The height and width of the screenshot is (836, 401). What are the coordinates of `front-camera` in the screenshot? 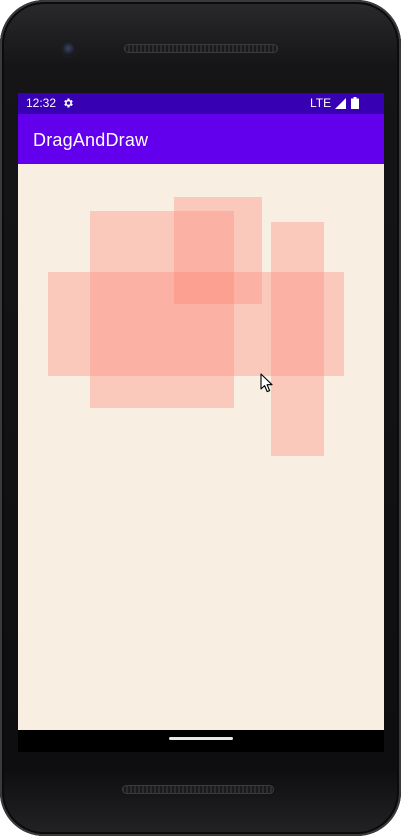 It's located at (69, 49).